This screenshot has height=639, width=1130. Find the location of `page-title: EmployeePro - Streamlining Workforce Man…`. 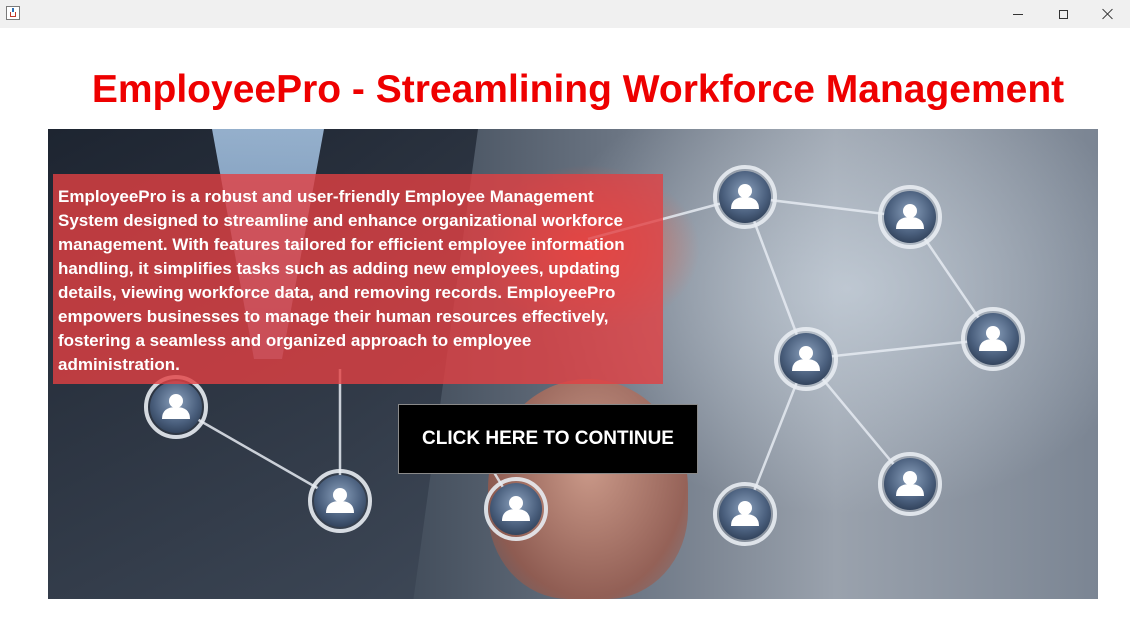

page-title: EmployeePro - Streamlining Workforce Man… is located at coordinates (578, 89).